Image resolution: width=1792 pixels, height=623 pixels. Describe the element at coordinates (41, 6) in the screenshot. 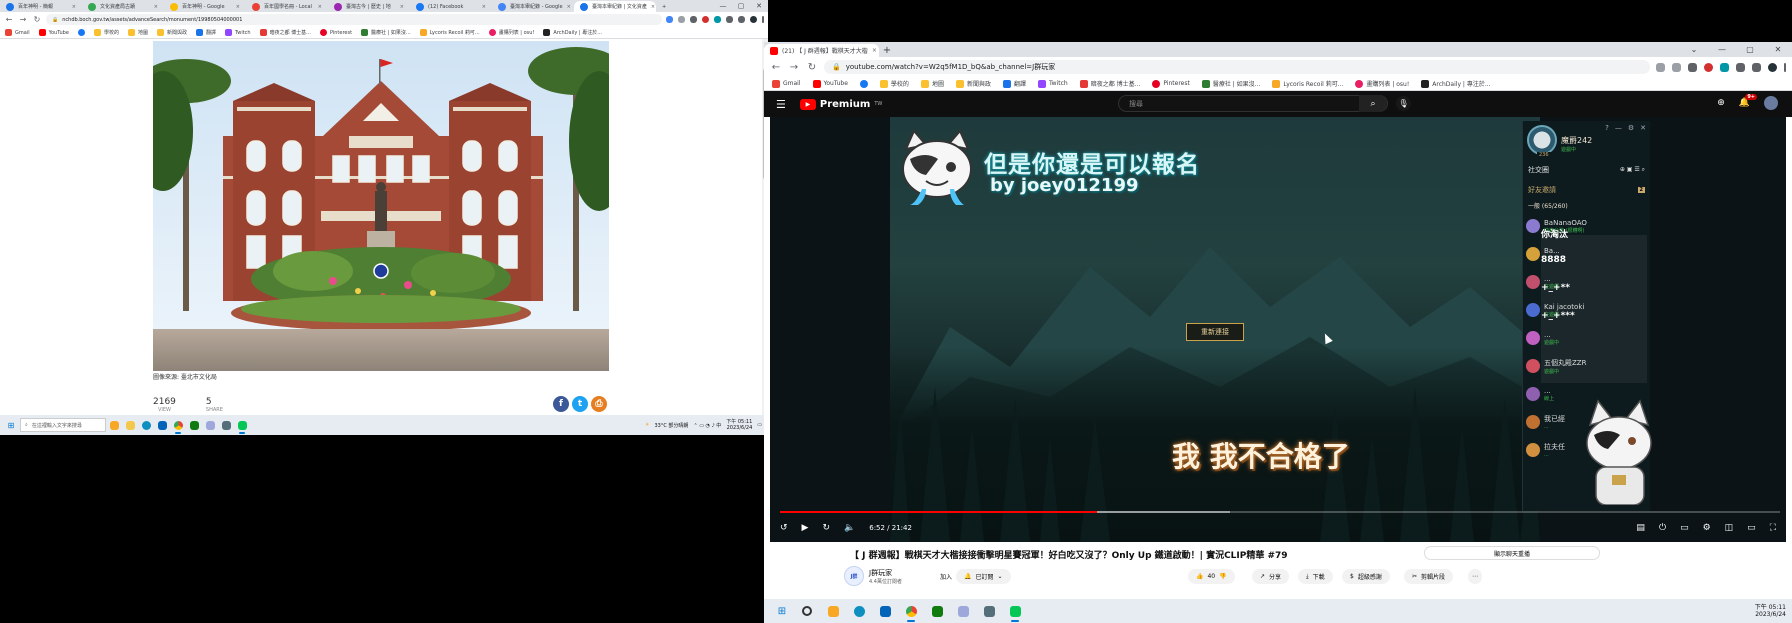

I see `left-tab-0: 百年神明 - 簡報 ×` at that location.